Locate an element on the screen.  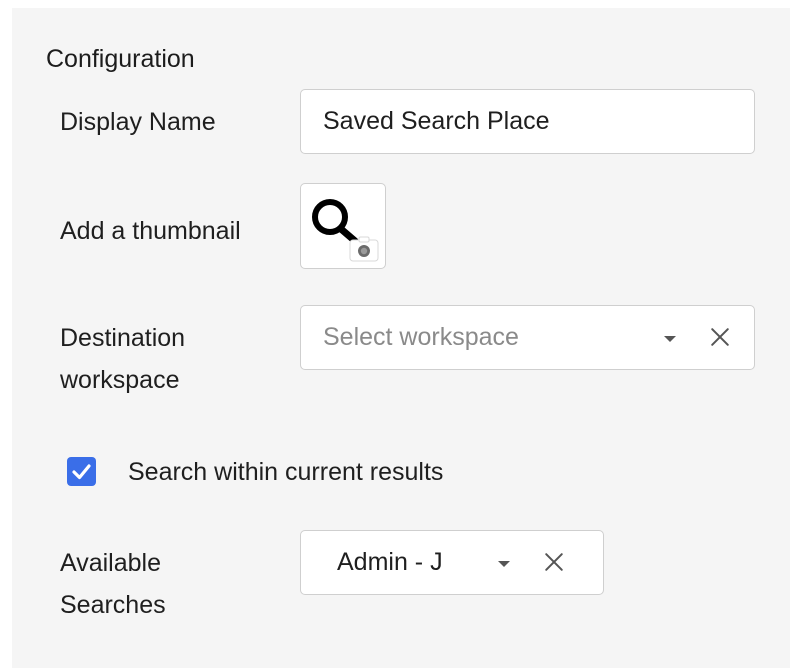
available-searches-label-line2: Searches is located at coordinates (113, 605).